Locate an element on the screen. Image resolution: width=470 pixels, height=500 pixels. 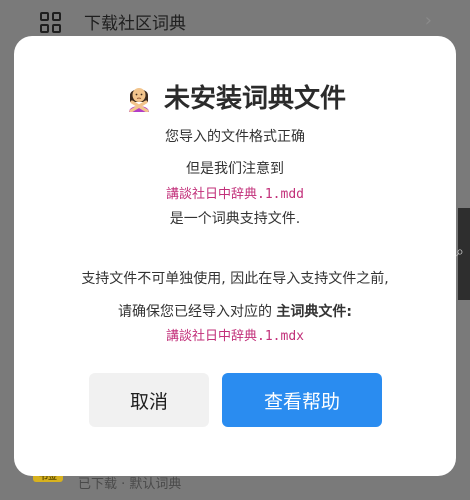
dialog-line-import-main: 请确保您已经导入对应的 主词典文件: is located at coordinates (235, 311).